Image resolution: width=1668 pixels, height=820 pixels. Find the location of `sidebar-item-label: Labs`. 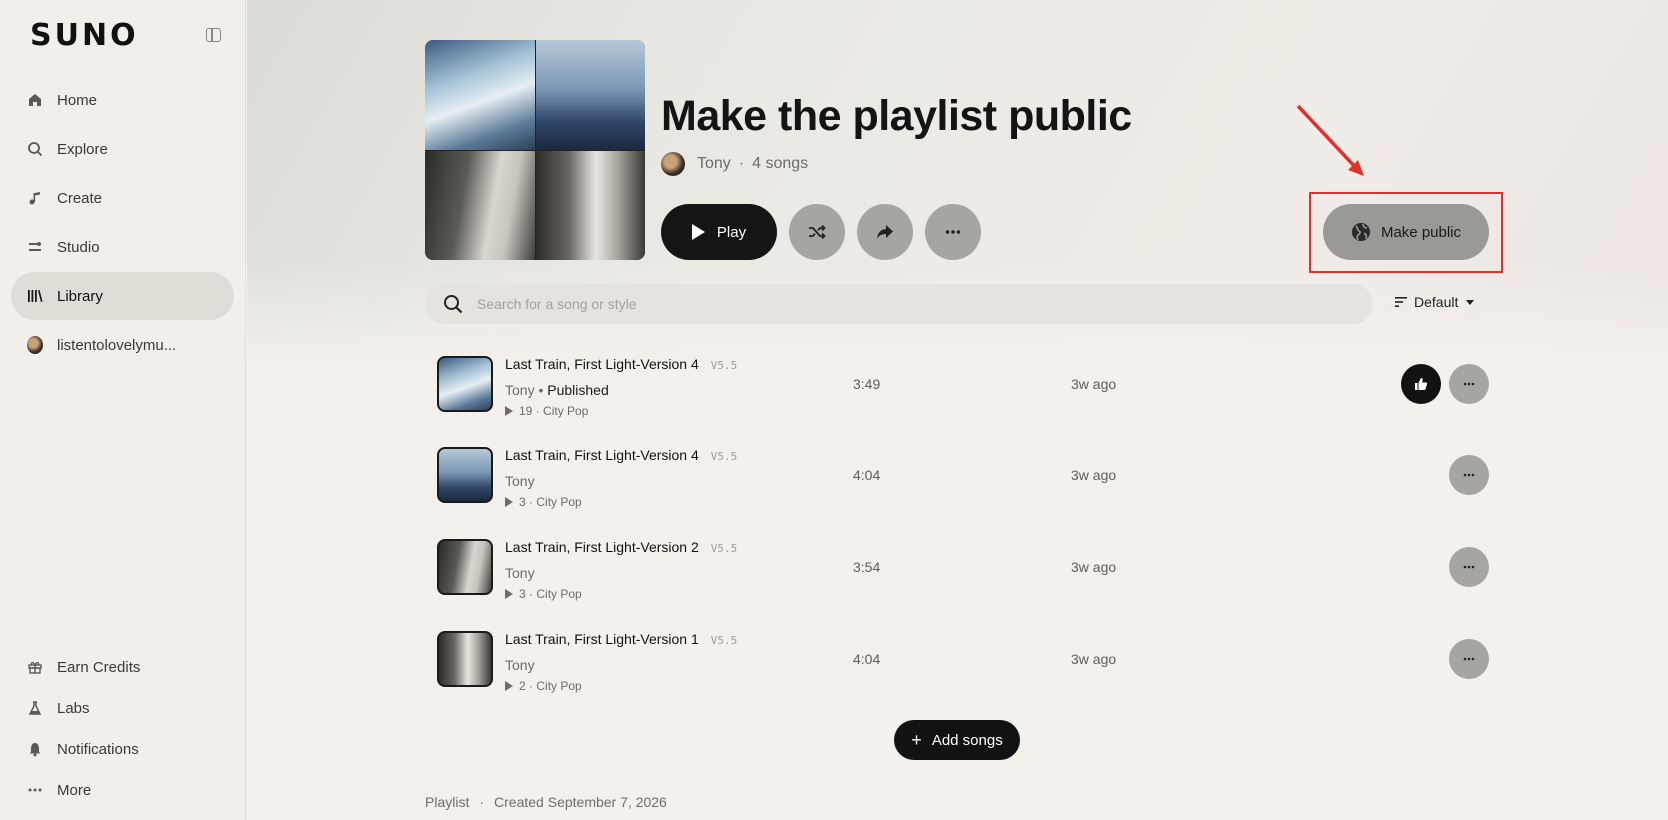

sidebar-item-label: Labs is located at coordinates (73, 708).